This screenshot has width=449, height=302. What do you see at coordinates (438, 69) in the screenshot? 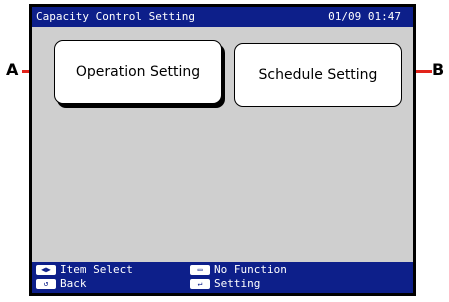
I see `callout-b-label: B` at bounding box center [438, 69].